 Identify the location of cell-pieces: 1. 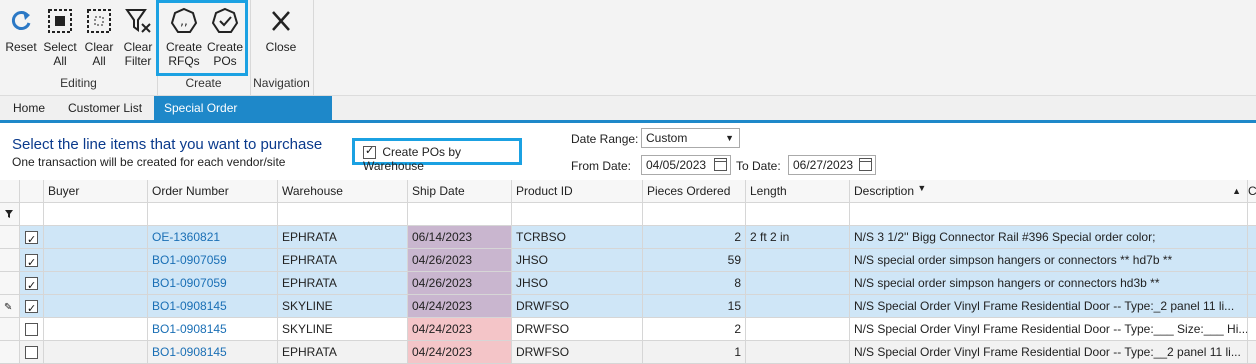
(694, 352).